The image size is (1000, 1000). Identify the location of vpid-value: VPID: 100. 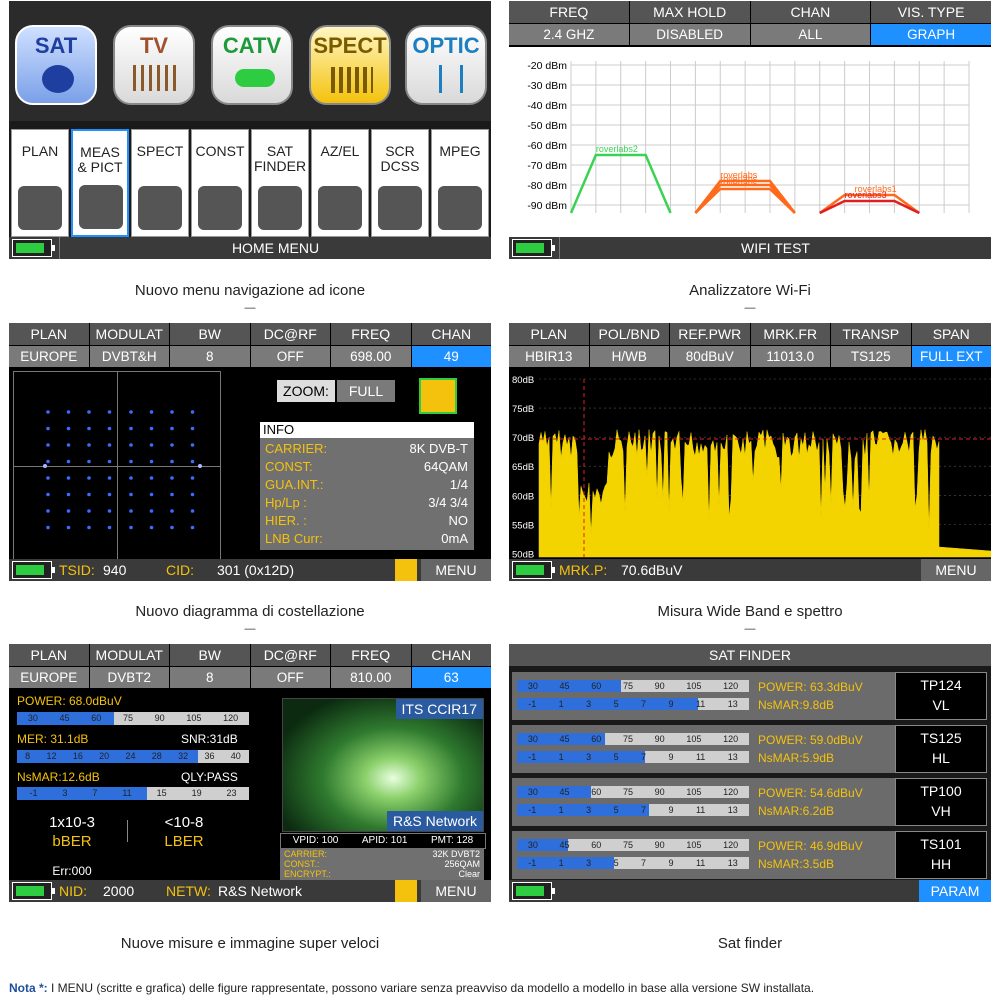
(315, 840).